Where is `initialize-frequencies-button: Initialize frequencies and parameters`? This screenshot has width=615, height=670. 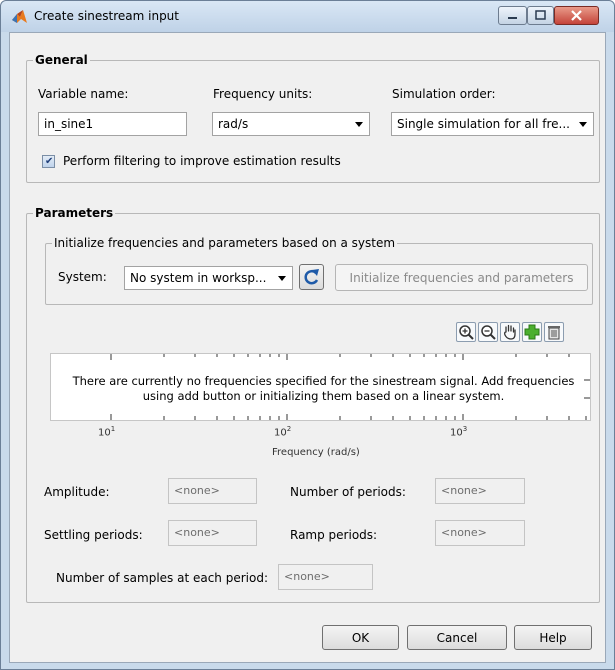 initialize-frequencies-button: Initialize frequencies and parameters is located at coordinates (461, 277).